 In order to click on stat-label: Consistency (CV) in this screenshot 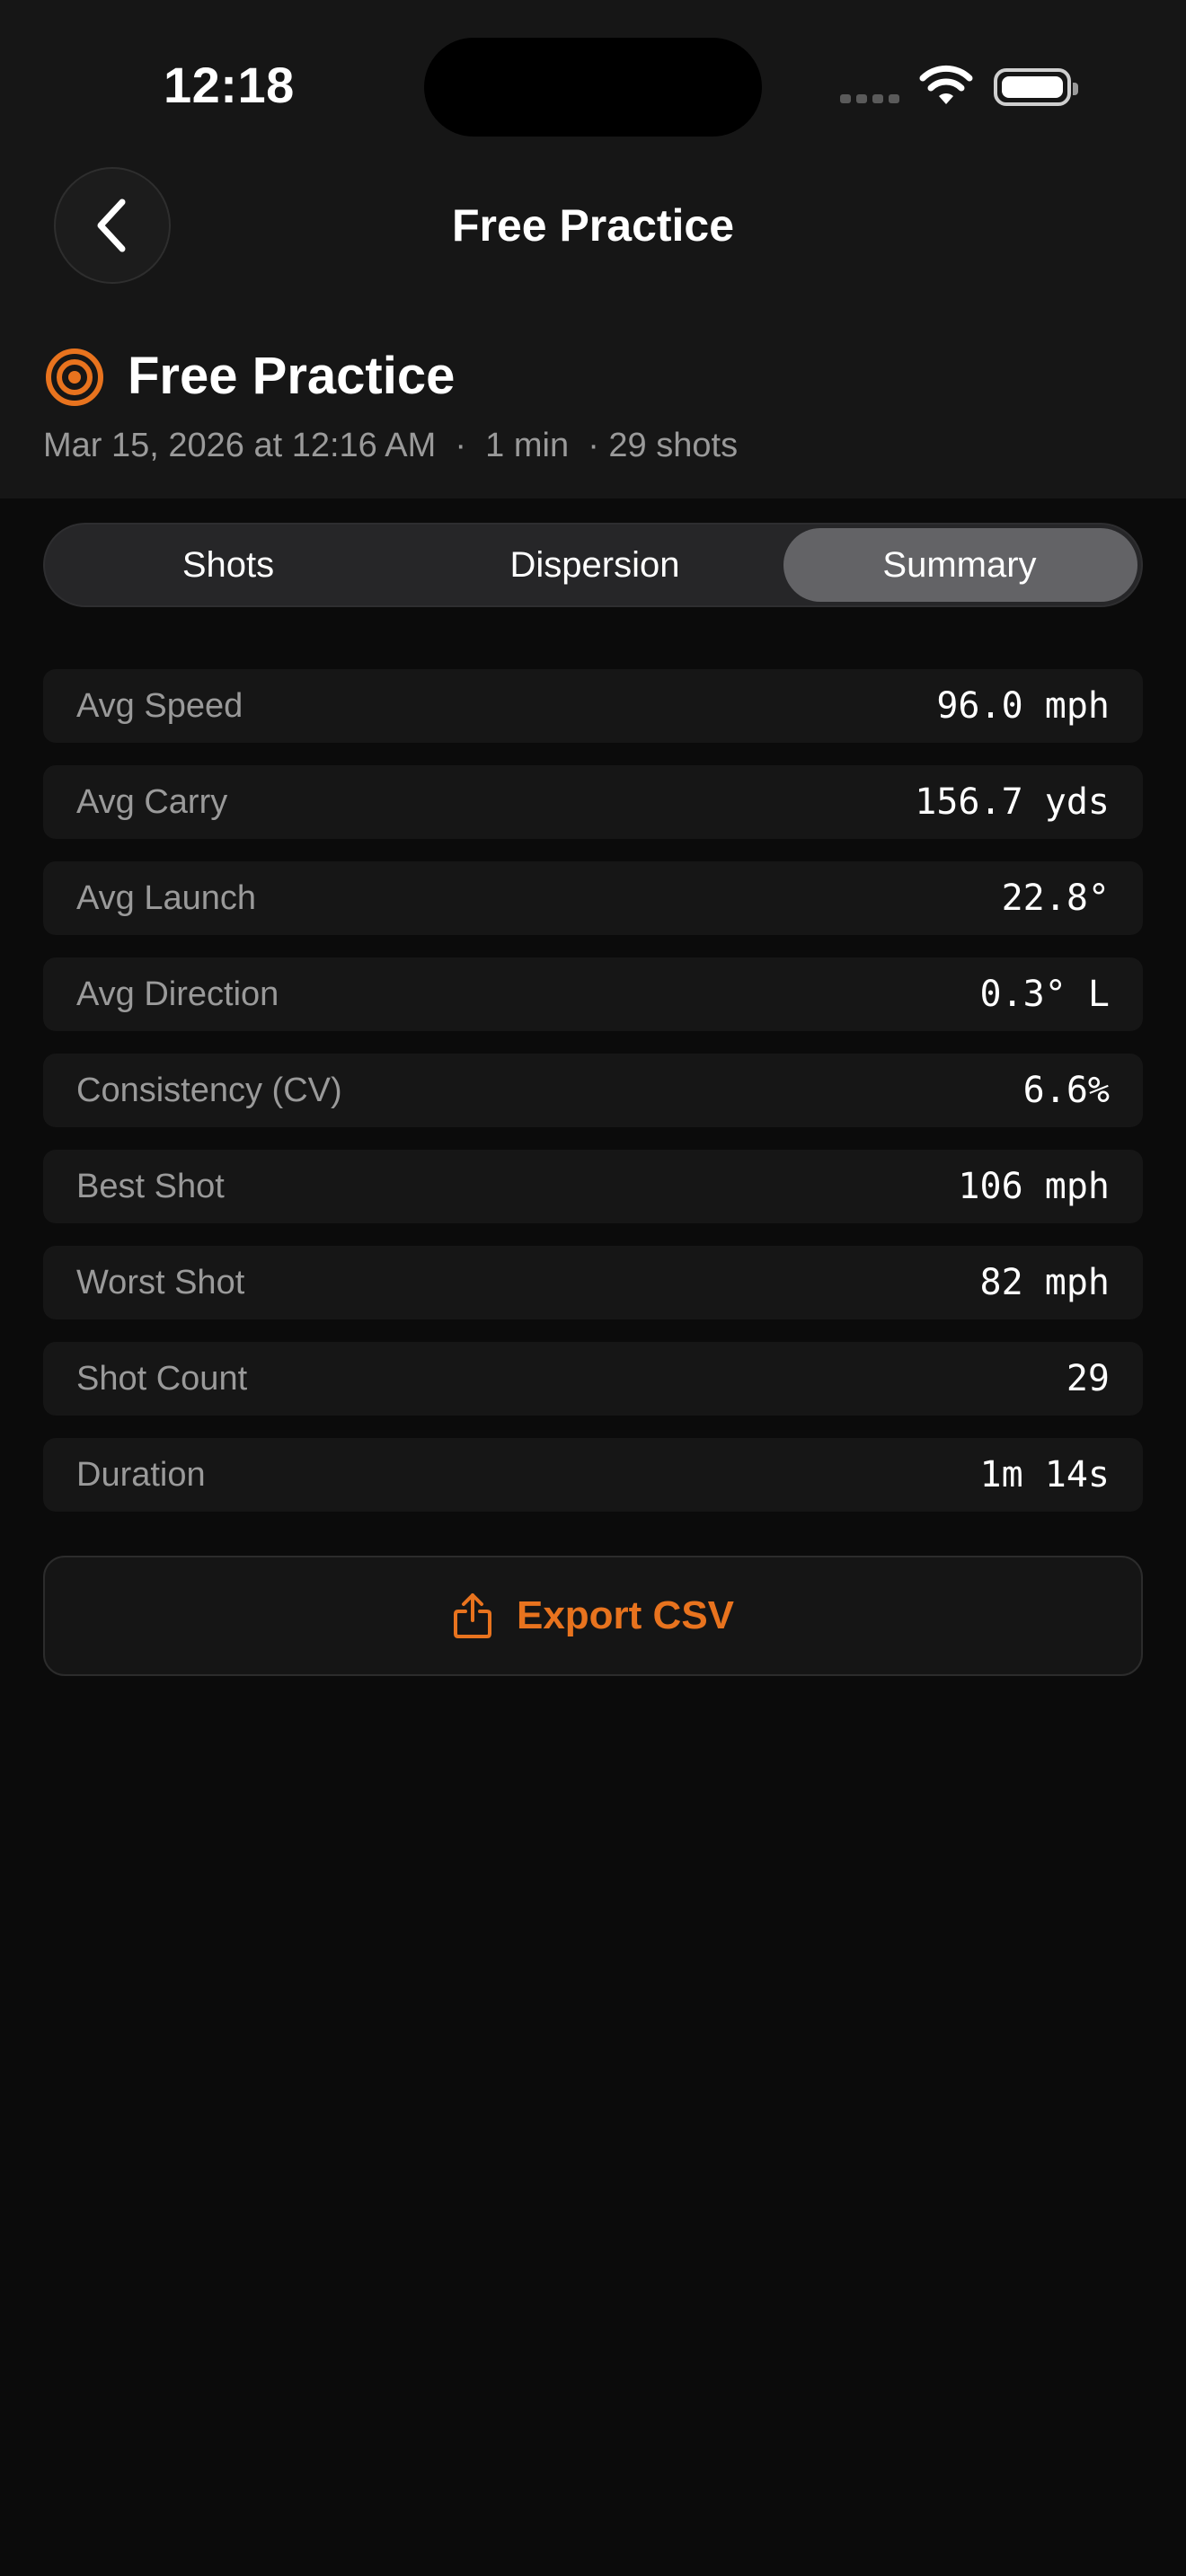, I will do `click(209, 1090)`.